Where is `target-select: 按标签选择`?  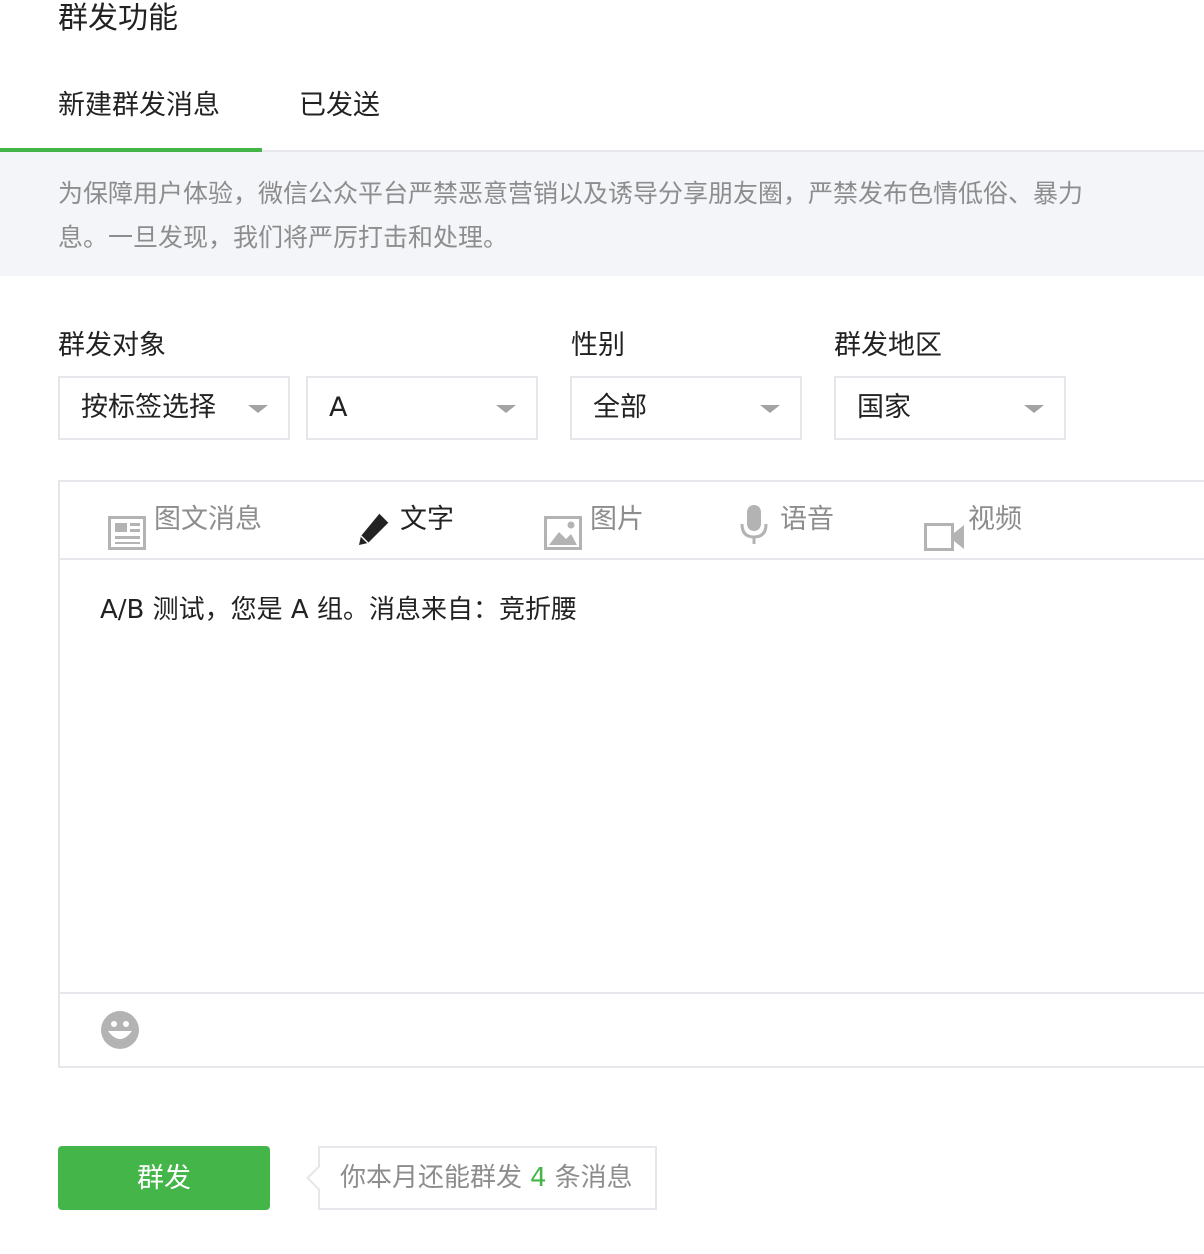
target-select: 按标签选择 is located at coordinates (174, 408).